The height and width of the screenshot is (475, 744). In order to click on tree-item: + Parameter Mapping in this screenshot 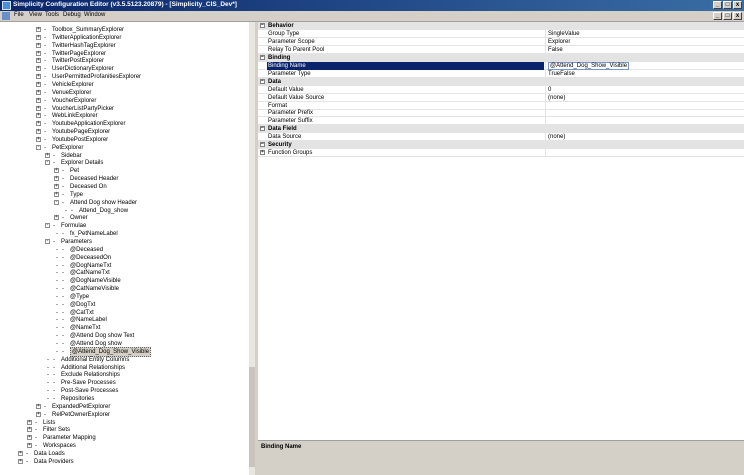, I will do `click(124, 438)`.